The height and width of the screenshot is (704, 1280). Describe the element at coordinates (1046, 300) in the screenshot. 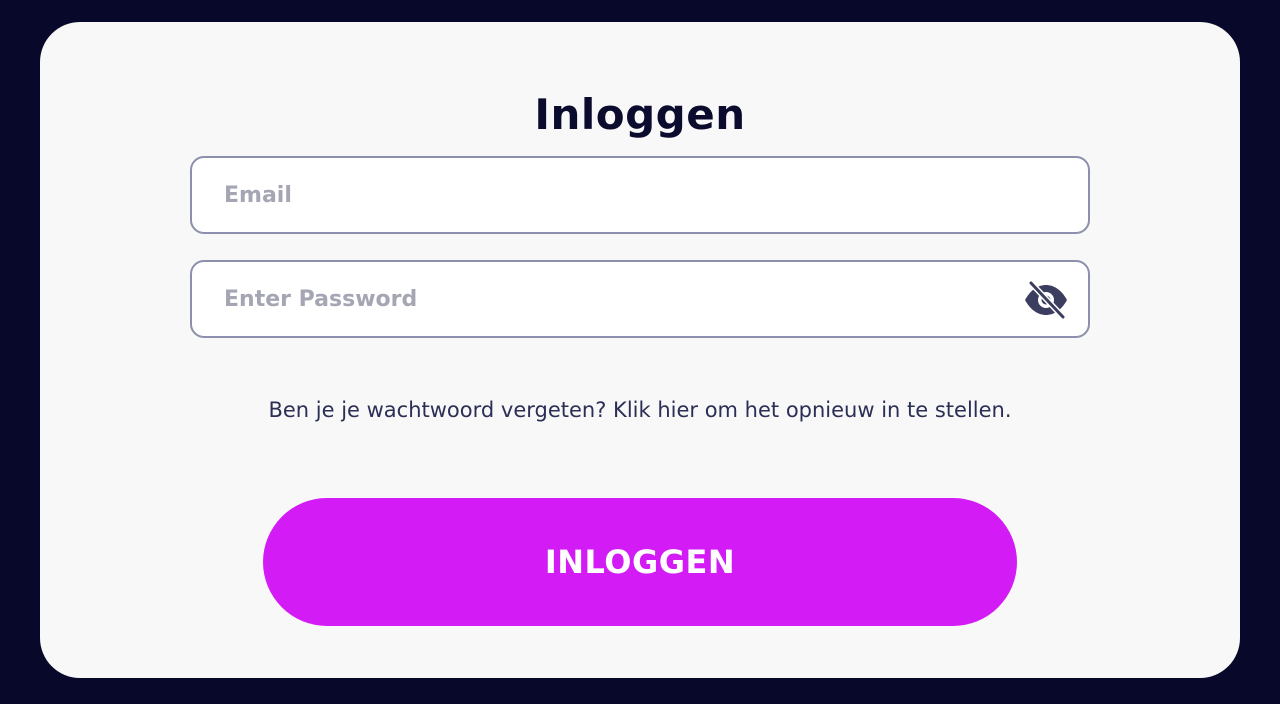

I see `eye-slash-icon` at that location.